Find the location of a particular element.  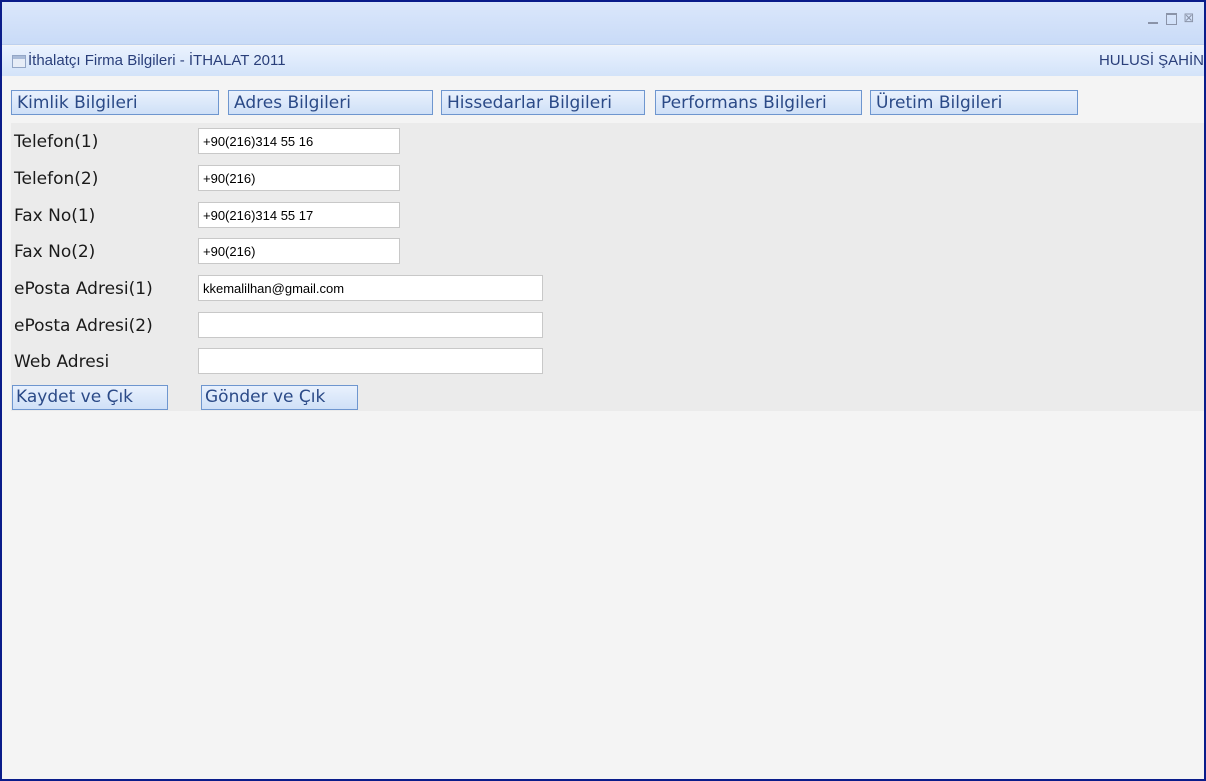

close-icon: ⊠ is located at coordinates (1189, 19).